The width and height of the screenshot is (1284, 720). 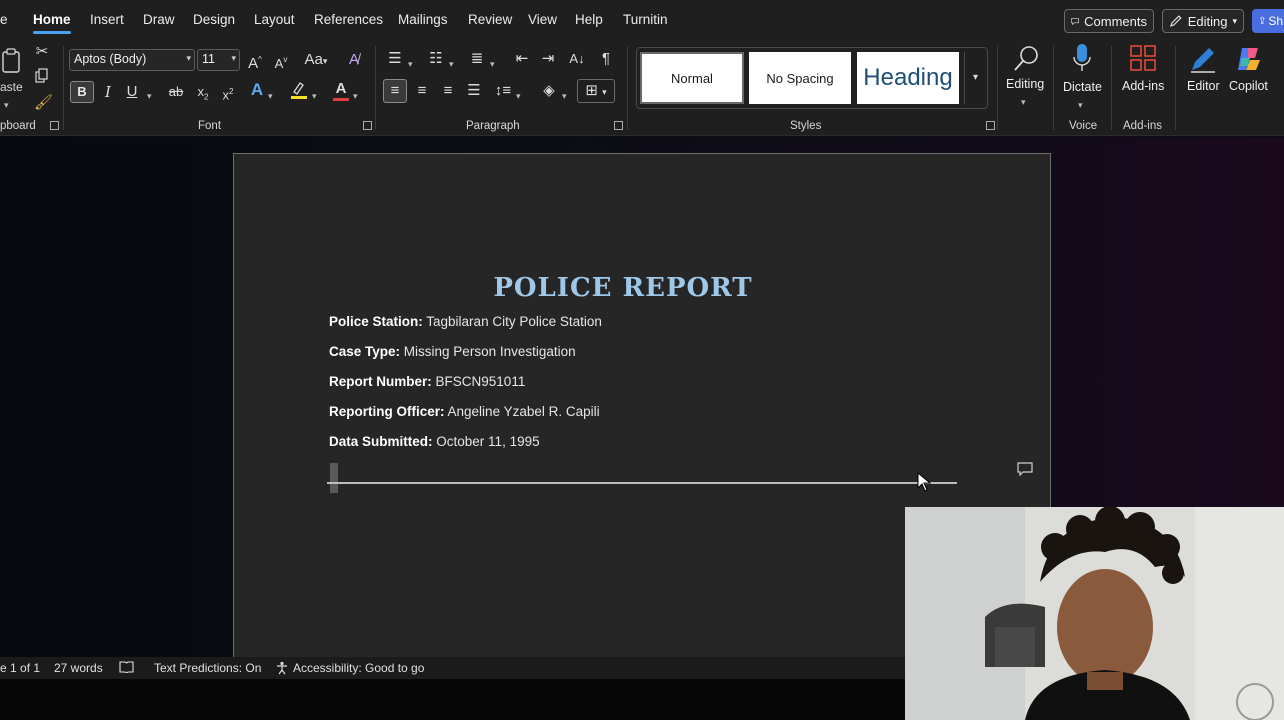 I want to click on document-title: POLICE REPORT, so click(x=623, y=288).